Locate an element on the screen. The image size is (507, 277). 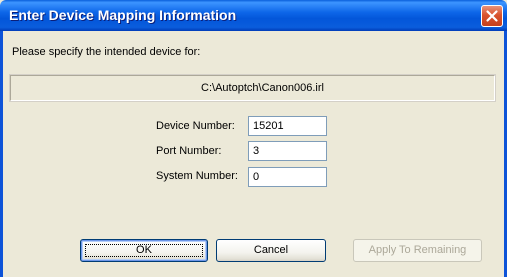
apply-to-remaining-label: Apply To Remaining is located at coordinates (417, 250).